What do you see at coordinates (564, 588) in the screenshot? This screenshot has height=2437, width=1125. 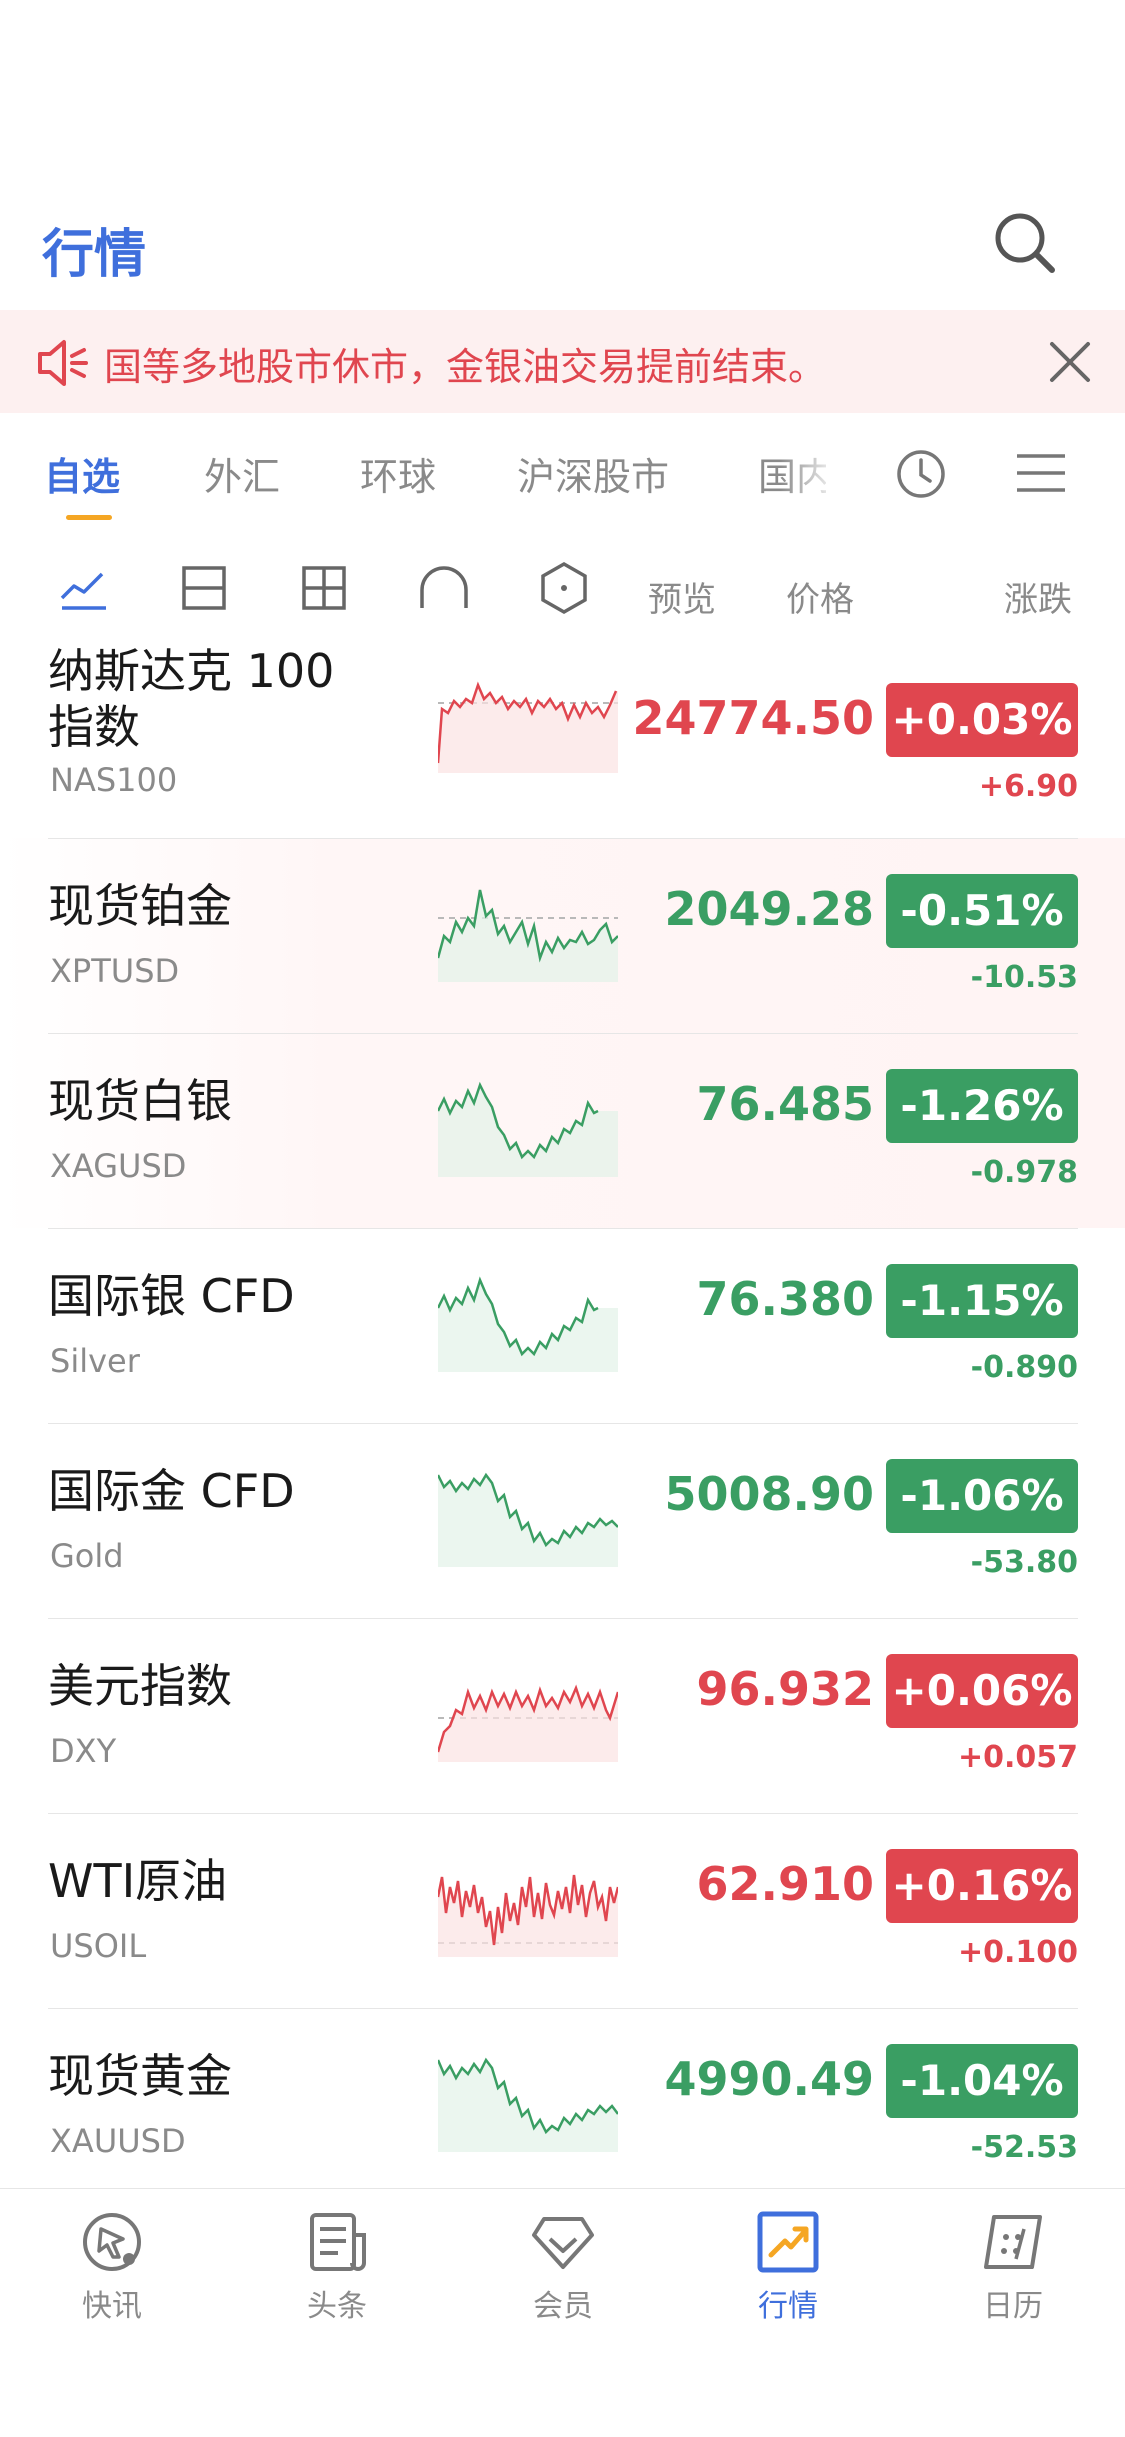 I see `hexagon-view-icon` at bounding box center [564, 588].